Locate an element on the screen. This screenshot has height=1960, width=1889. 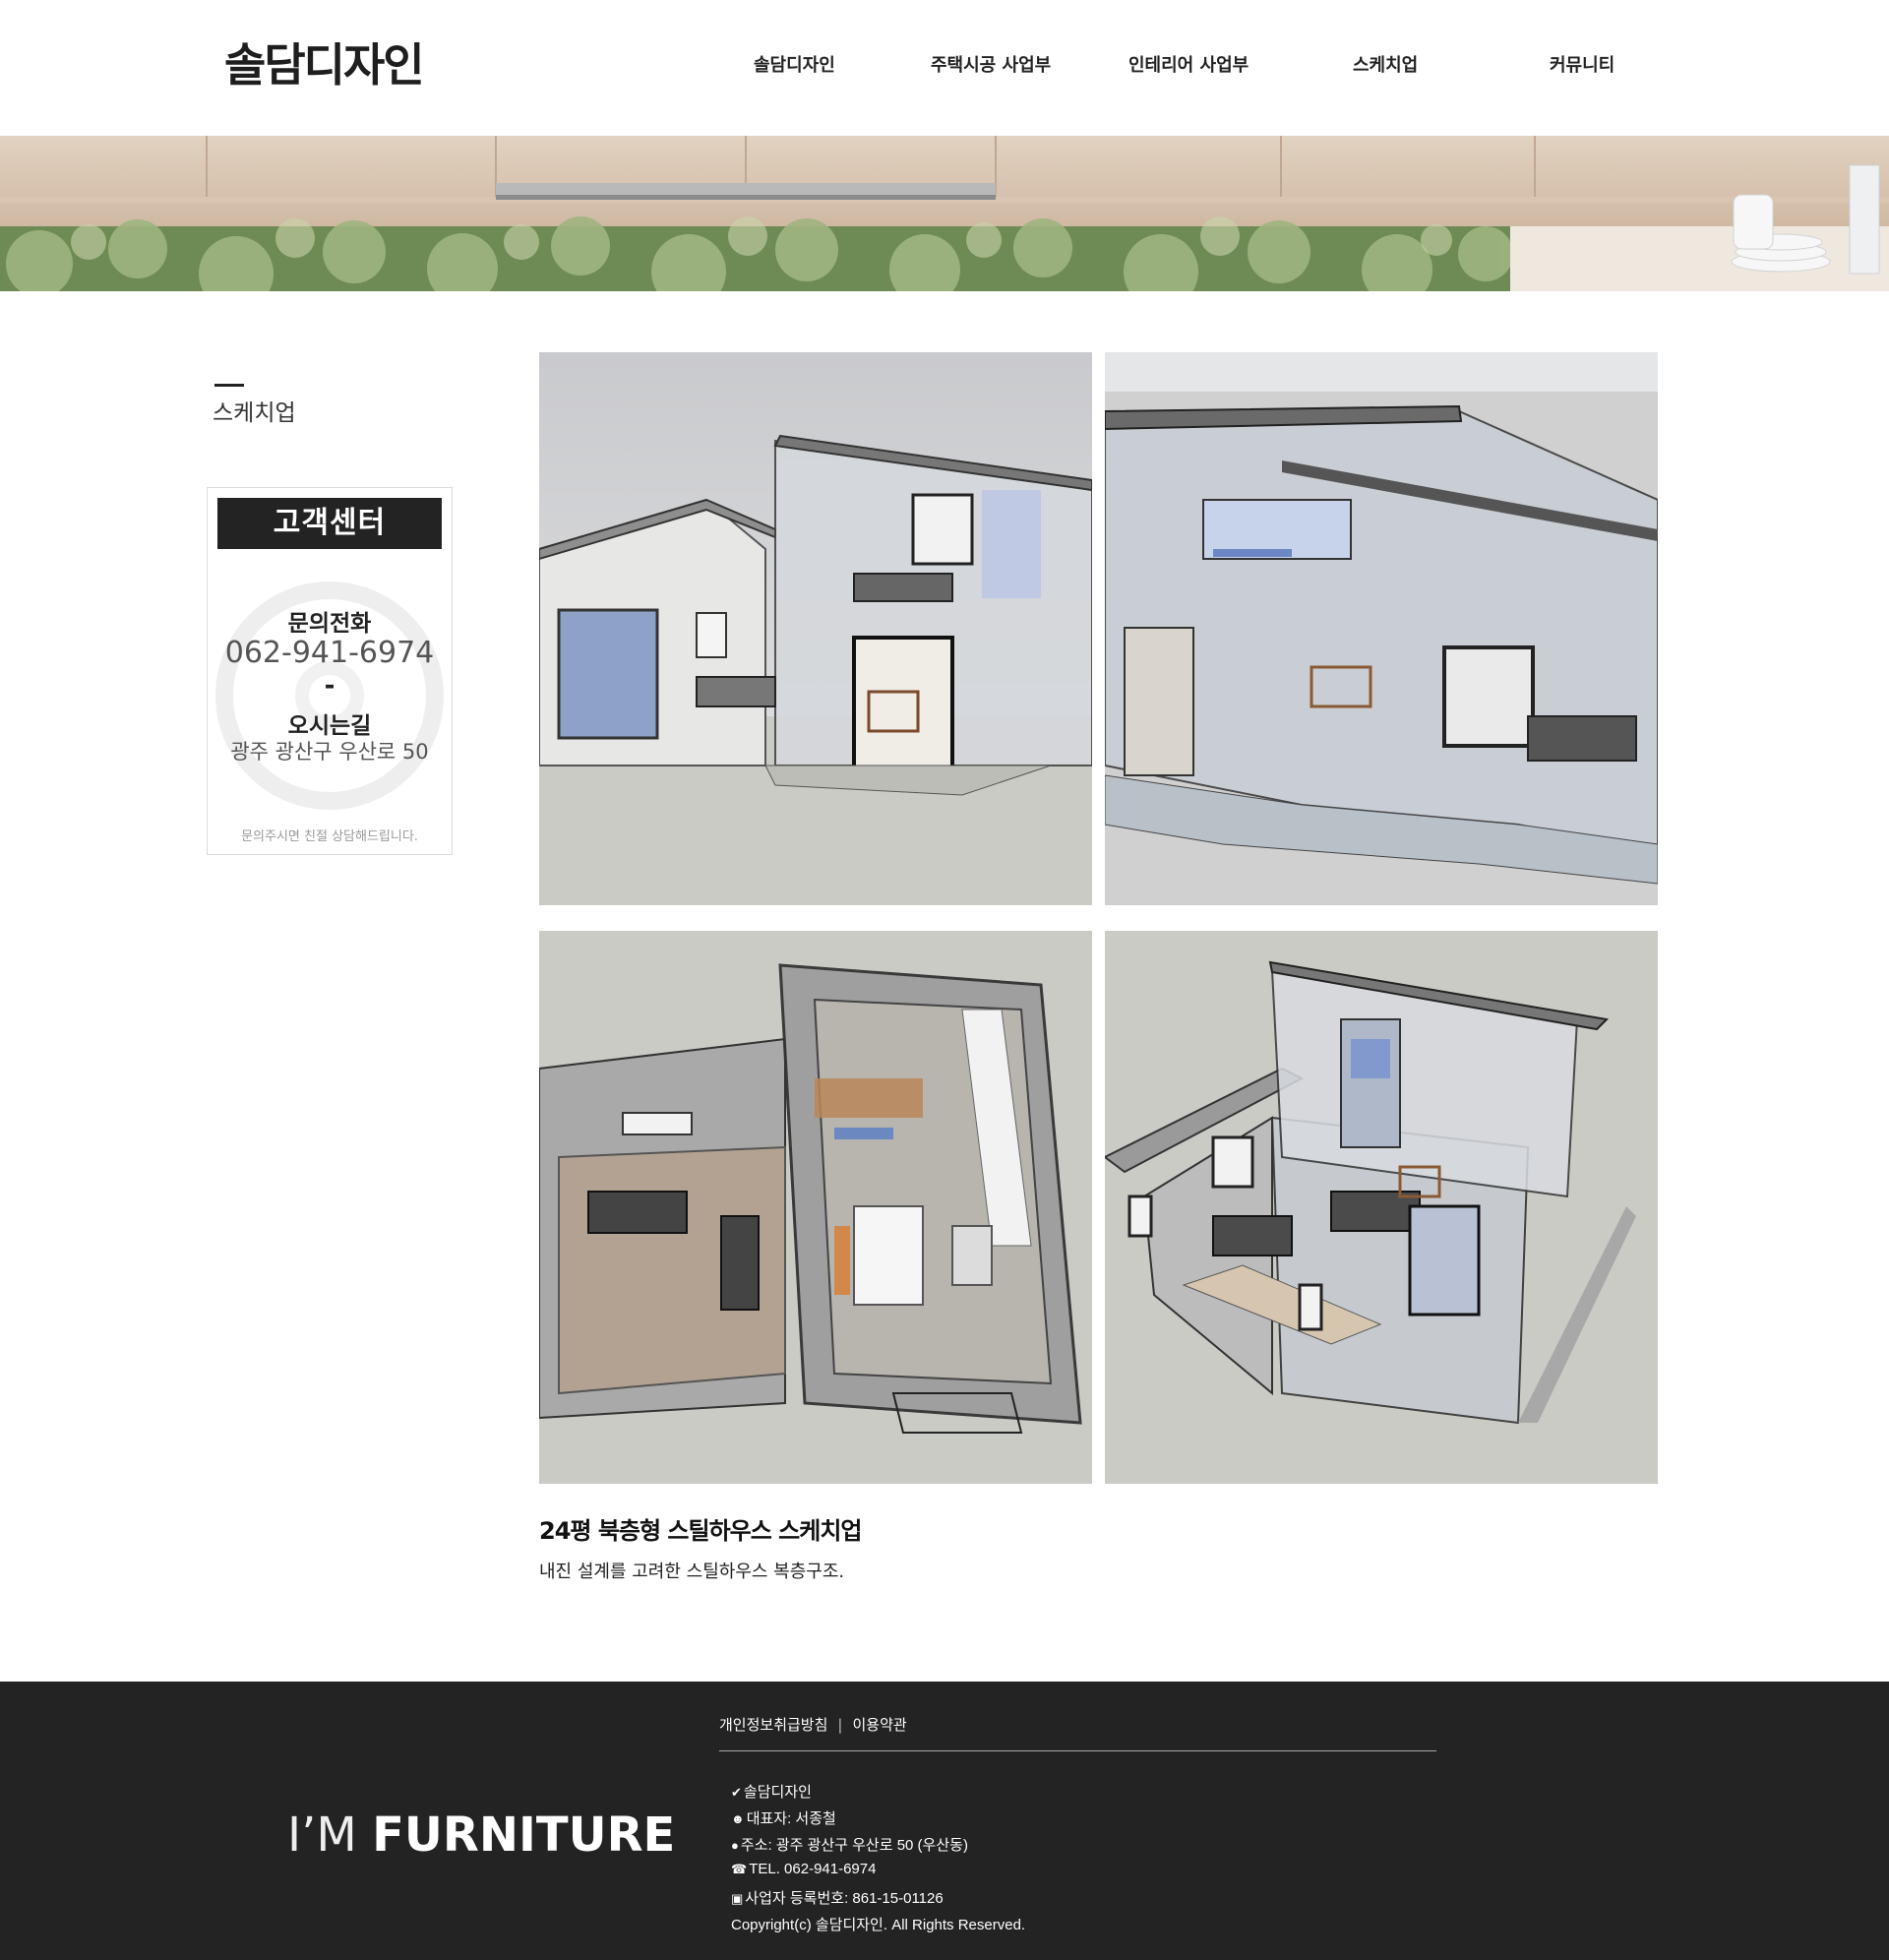
footer-tel: ☎ TEL. 062-941-6974 is located at coordinates (804, 1869).